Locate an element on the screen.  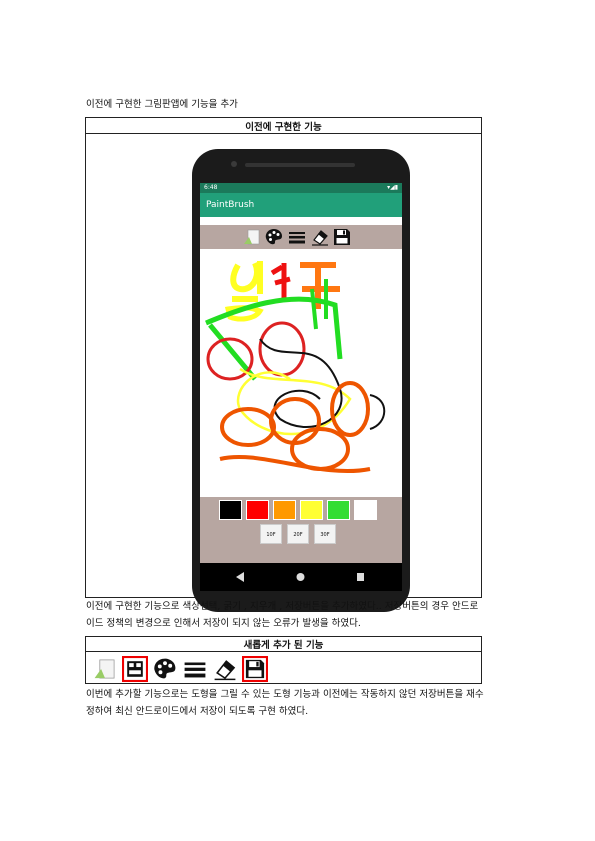
shape-icon is located at coordinates (135, 669).